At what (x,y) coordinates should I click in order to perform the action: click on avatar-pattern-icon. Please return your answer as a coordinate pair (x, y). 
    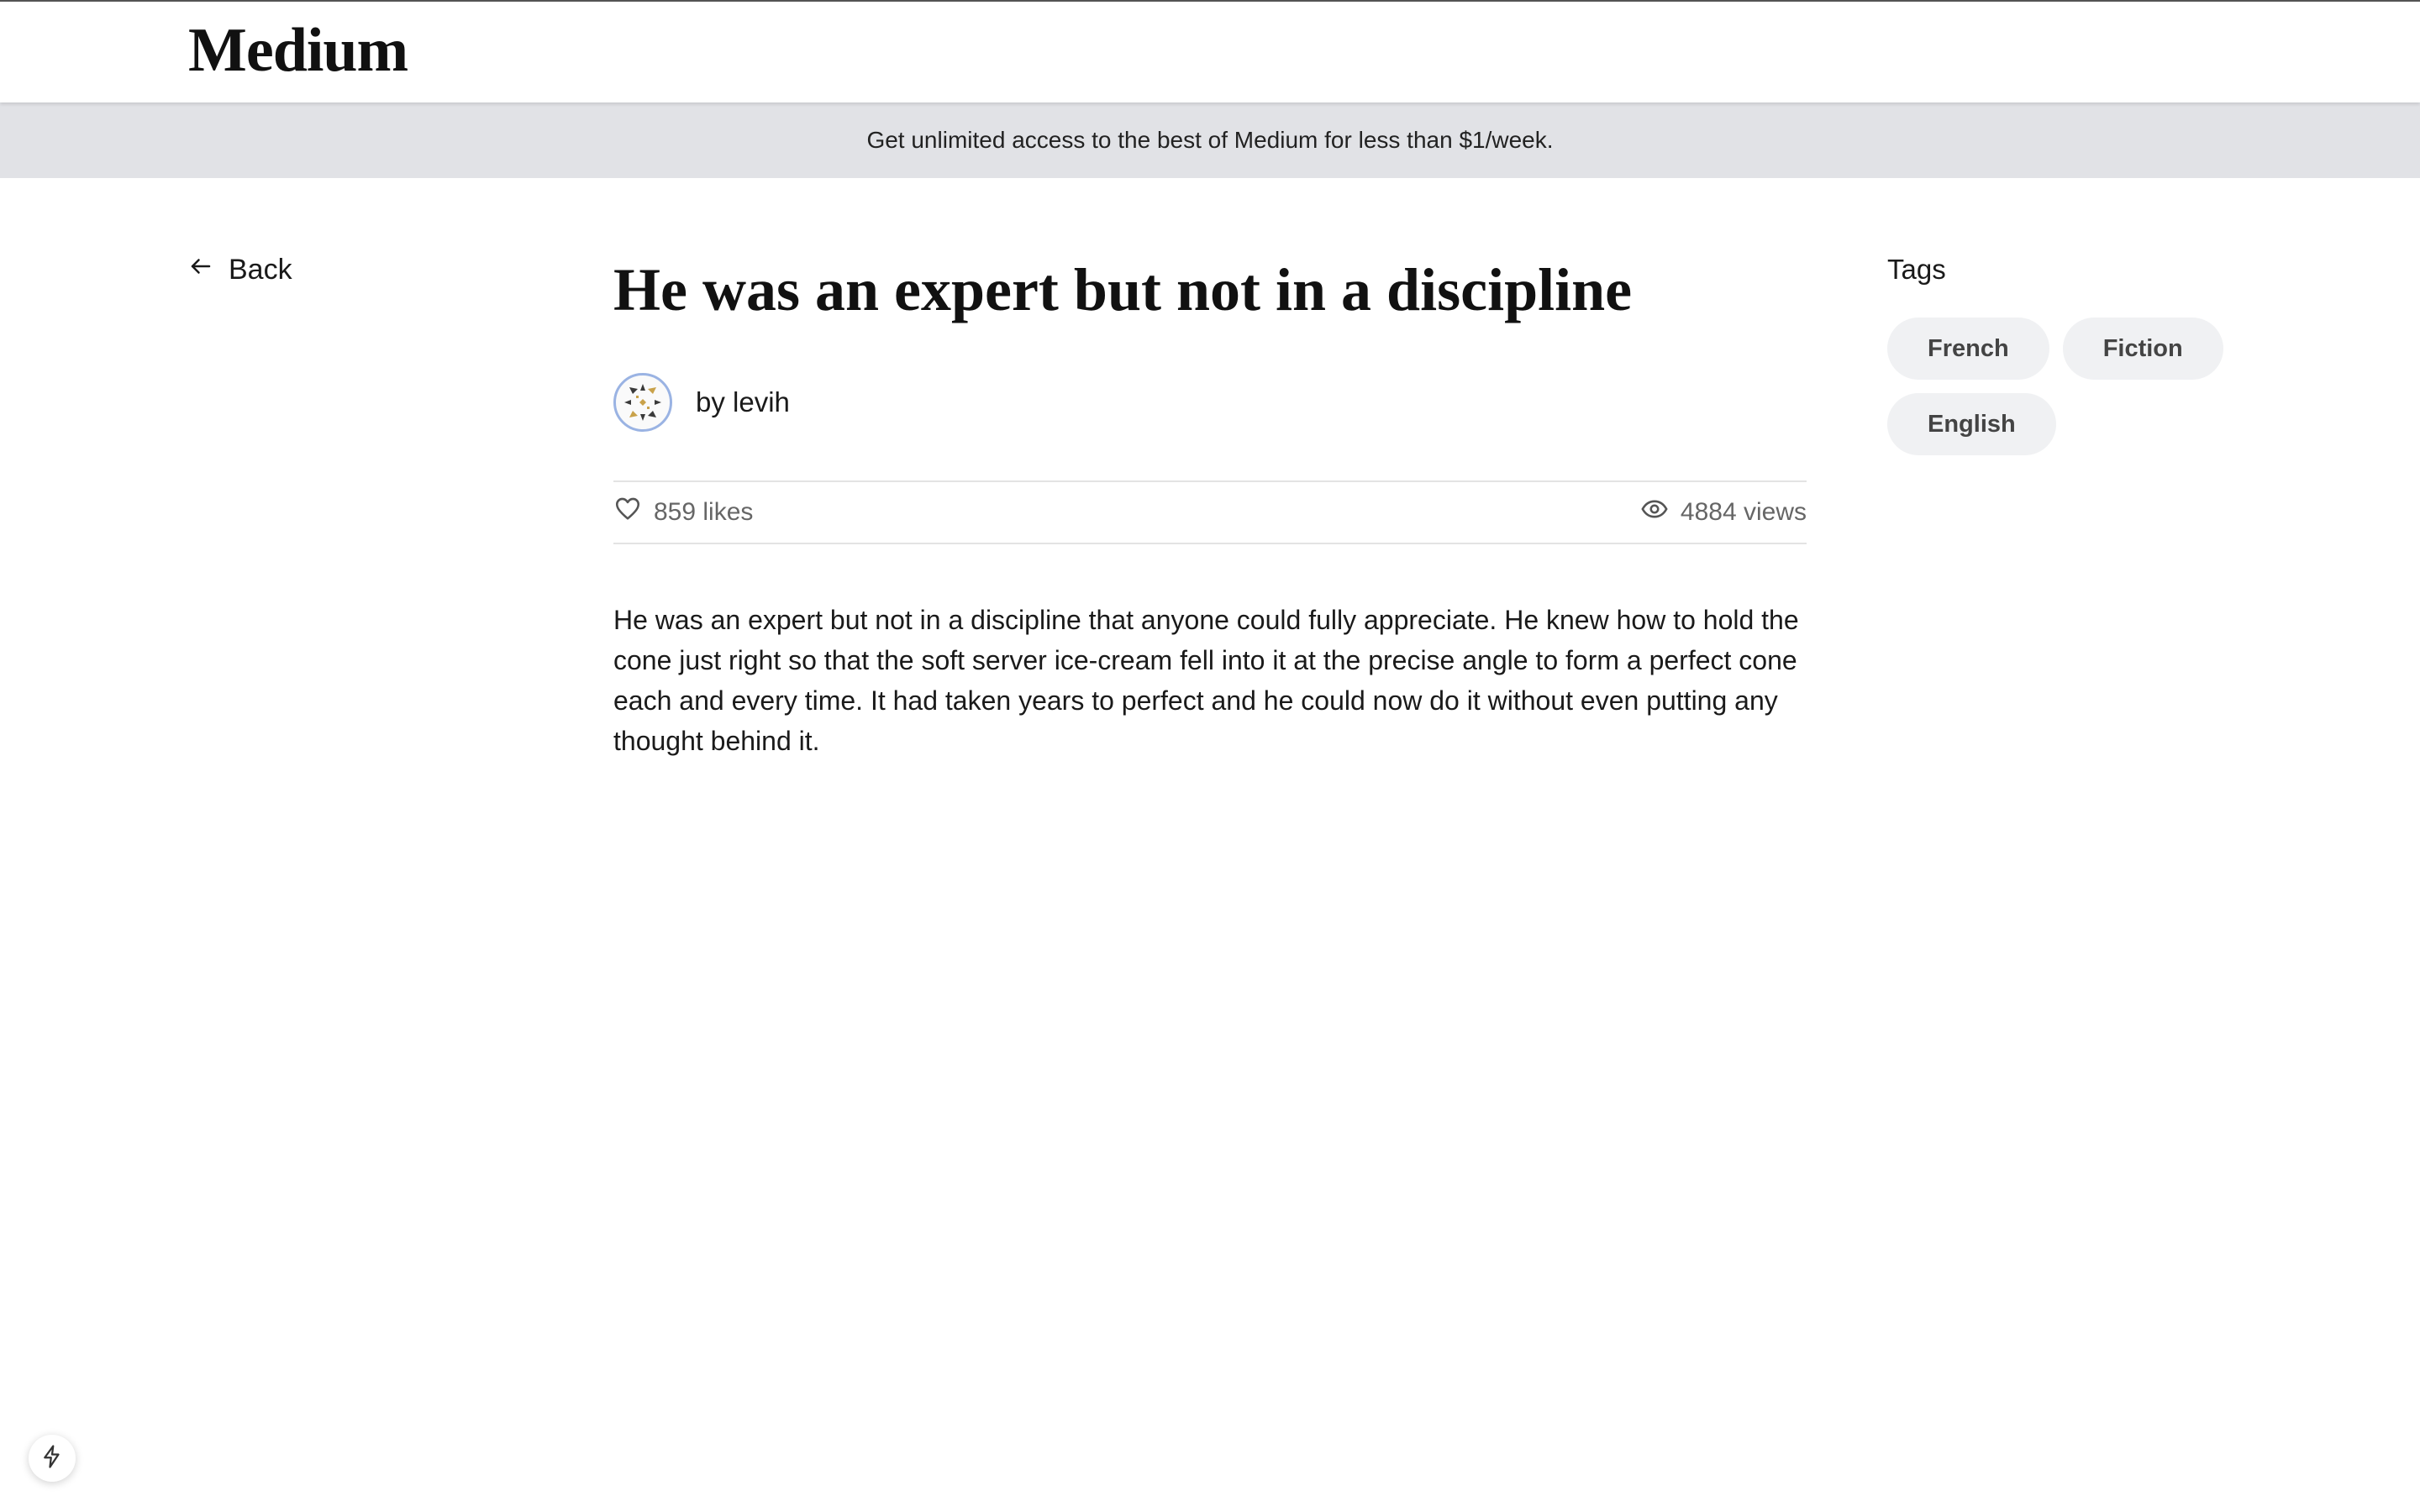
    Looking at the image, I should click on (643, 402).